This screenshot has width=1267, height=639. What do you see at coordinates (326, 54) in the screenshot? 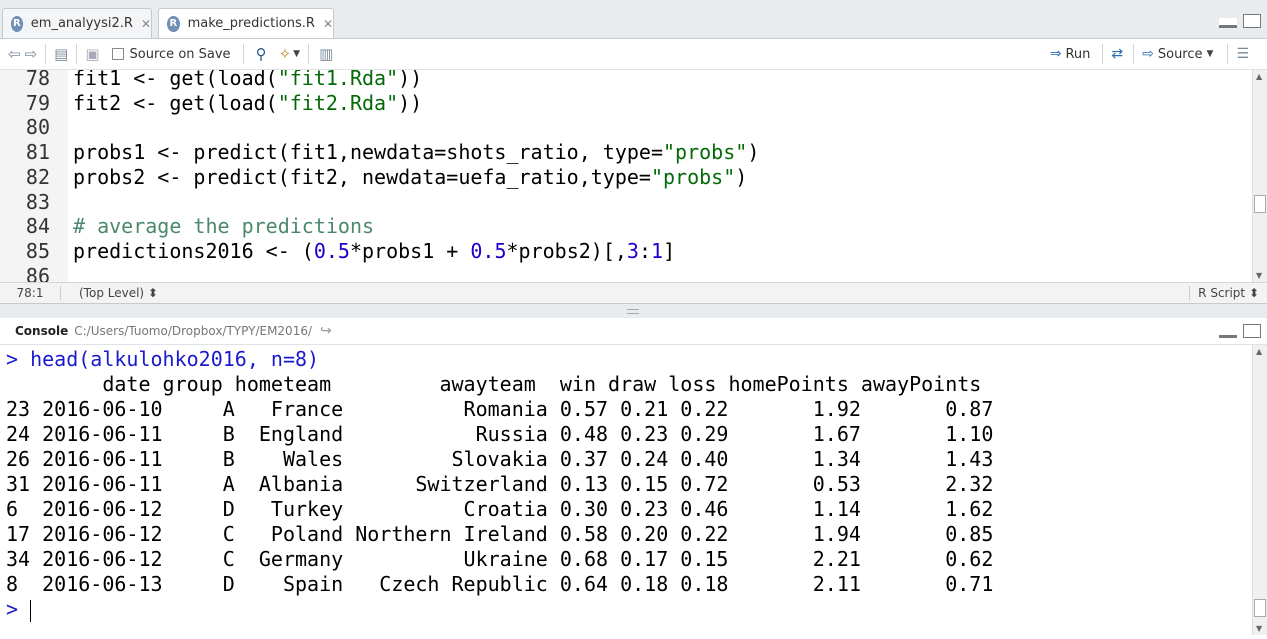
I see `compile-report-icon: ▥` at bounding box center [326, 54].